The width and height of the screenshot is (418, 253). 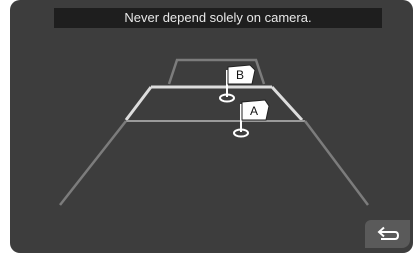 What do you see at coordinates (336, 163) in the screenshot?
I see `guide-right-lower-line` at bounding box center [336, 163].